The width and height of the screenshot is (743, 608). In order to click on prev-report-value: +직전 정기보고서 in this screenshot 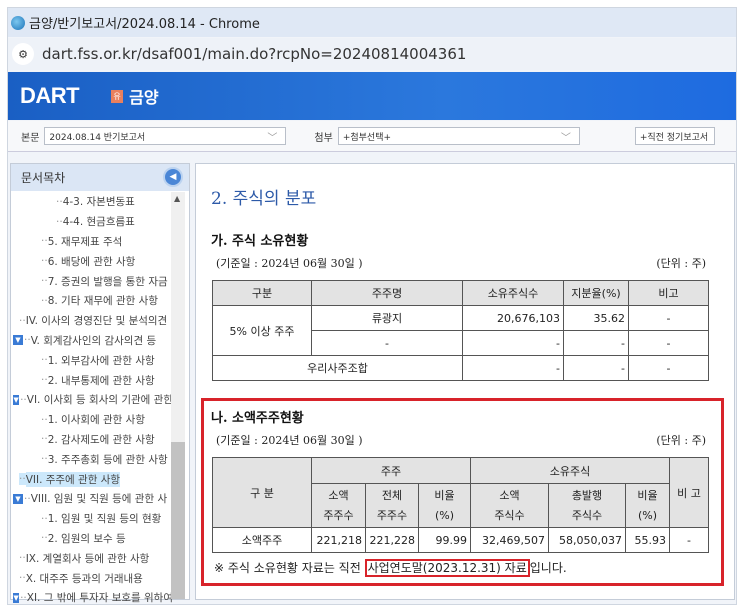, I will do `click(674, 137)`.